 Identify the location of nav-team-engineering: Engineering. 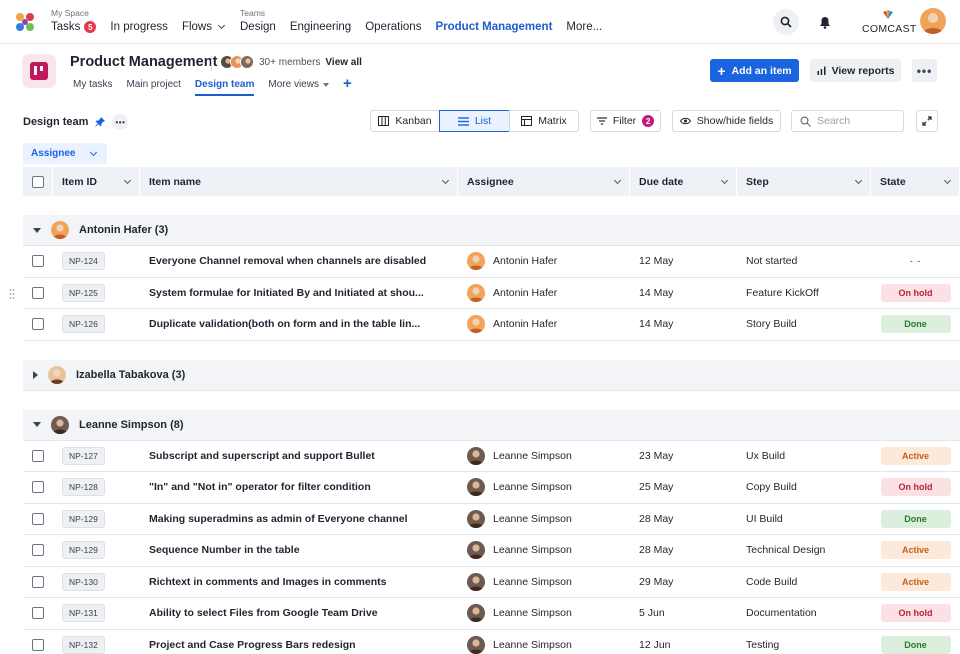
(320, 27).